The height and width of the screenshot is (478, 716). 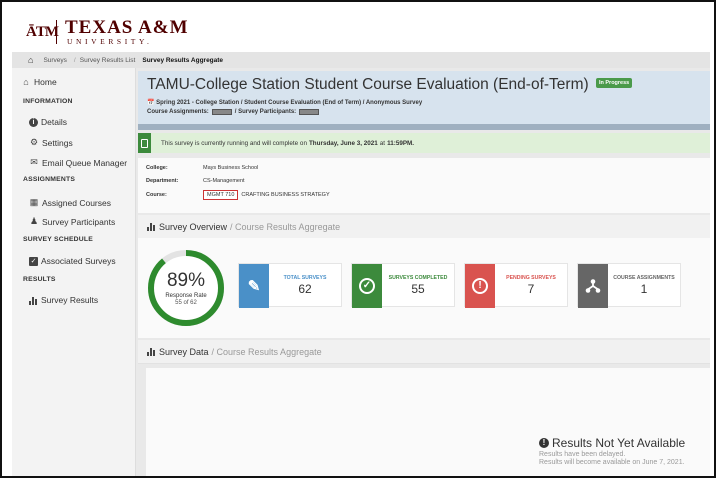 What do you see at coordinates (424, 127) in the screenshot?
I see `header-strip` at bounding box center [424, 127].